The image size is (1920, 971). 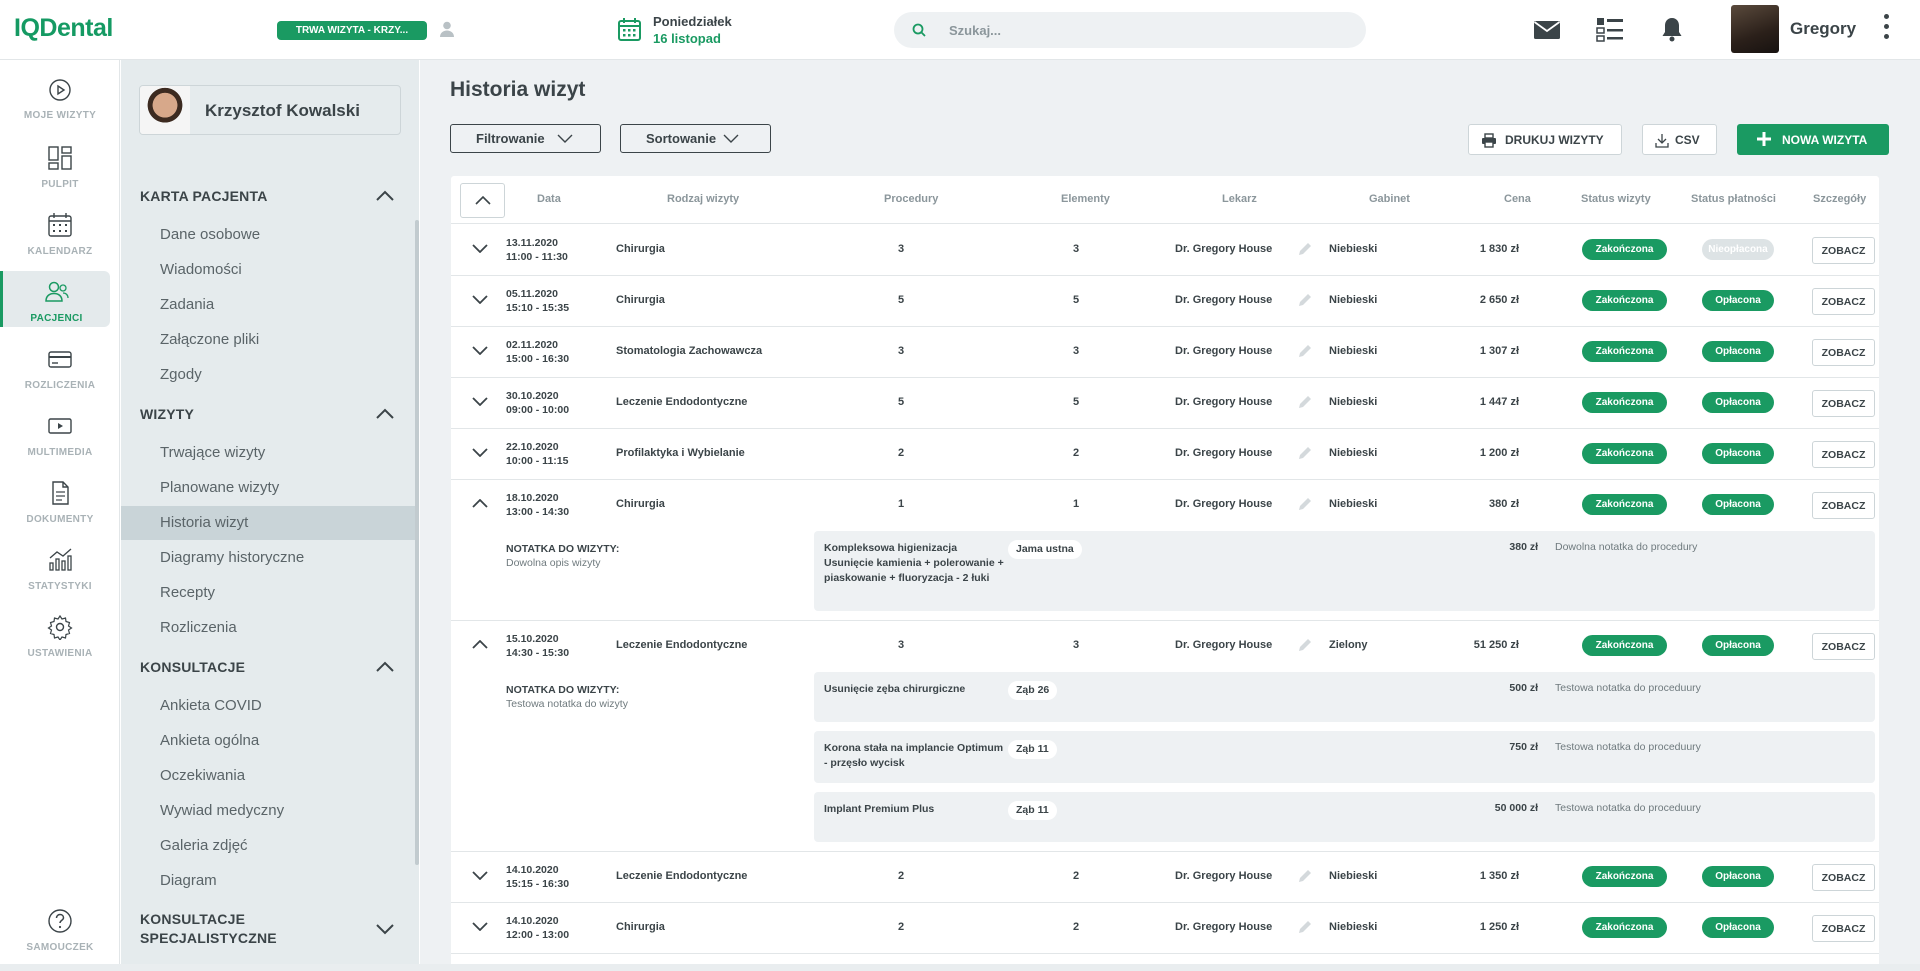 What do you see at coordinates (1517, 199) in the screenshot?
I see `col-cena: Cena` at bounding box center [1517, 199].